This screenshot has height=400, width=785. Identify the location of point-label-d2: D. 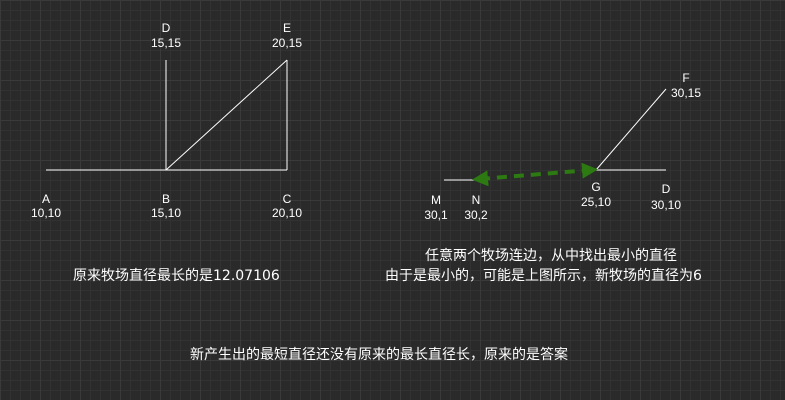
(666, 189).